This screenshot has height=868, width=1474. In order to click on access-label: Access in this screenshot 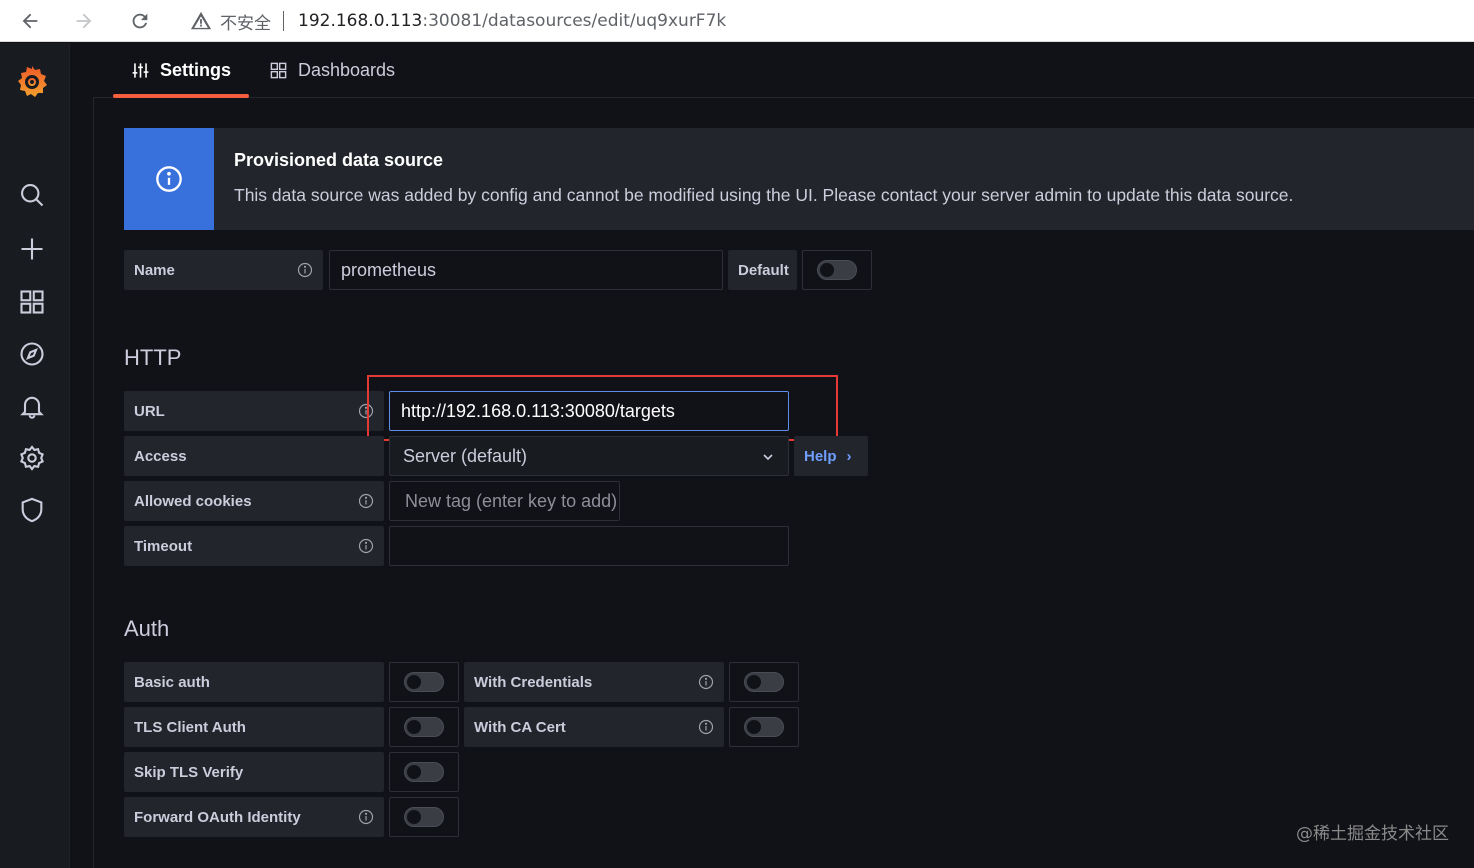, I will do `click(254, 456)`.